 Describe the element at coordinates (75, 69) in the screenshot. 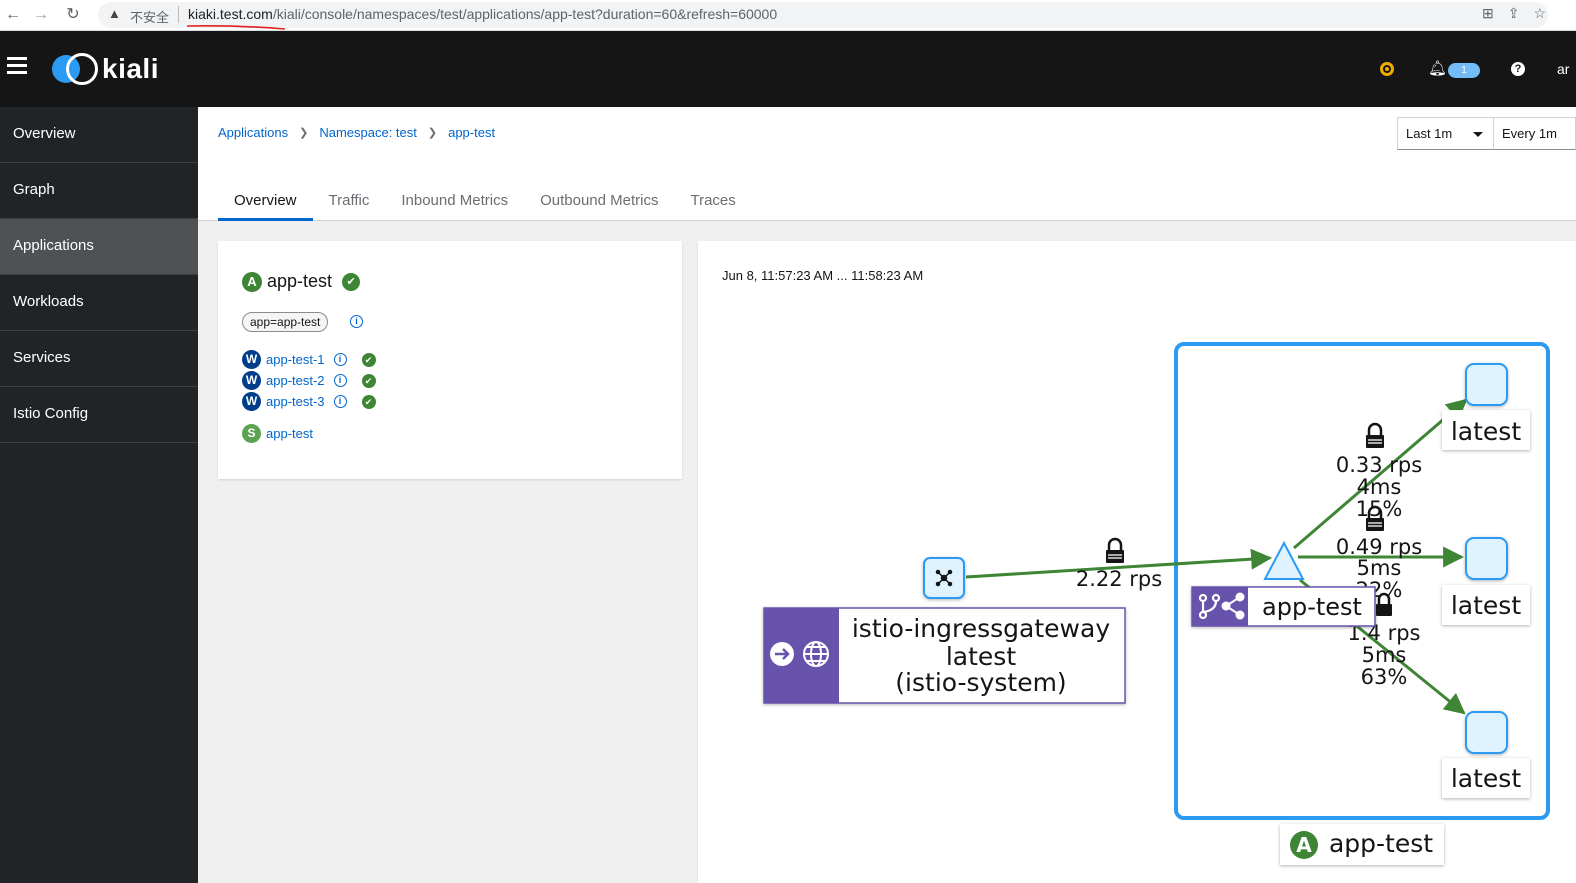

I see `logo-mark` at that location.